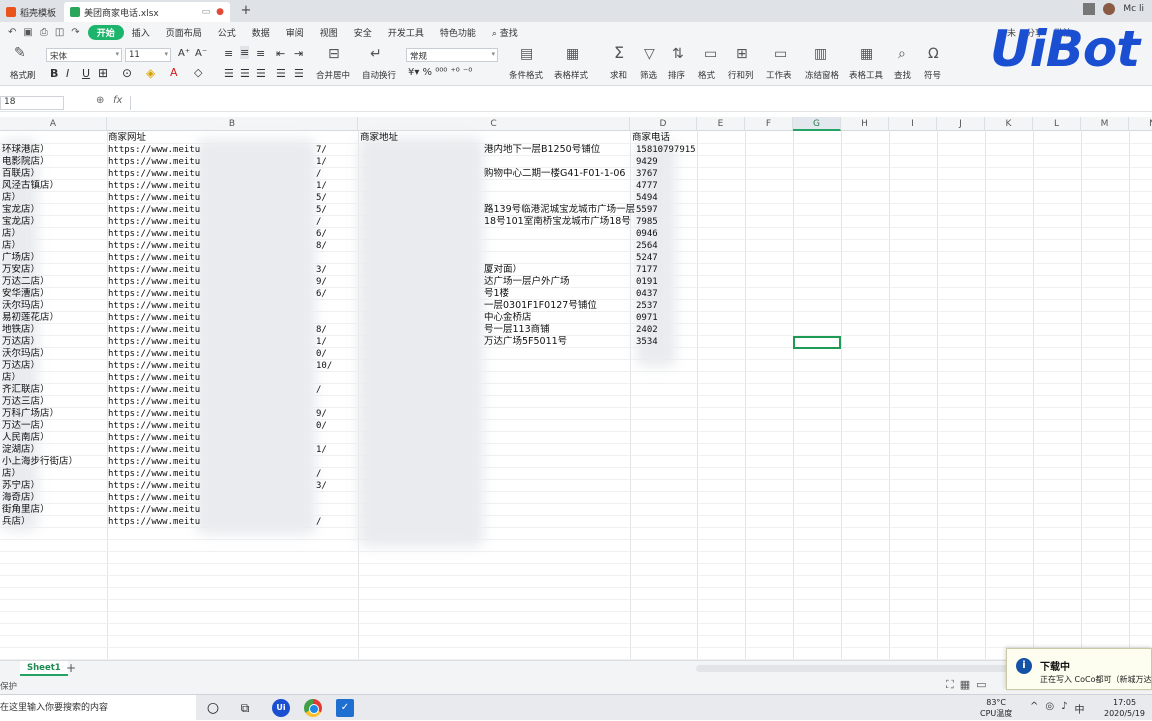 The image size is (1152, 721). I want to click on column-header-d: D, so click(663, 124).